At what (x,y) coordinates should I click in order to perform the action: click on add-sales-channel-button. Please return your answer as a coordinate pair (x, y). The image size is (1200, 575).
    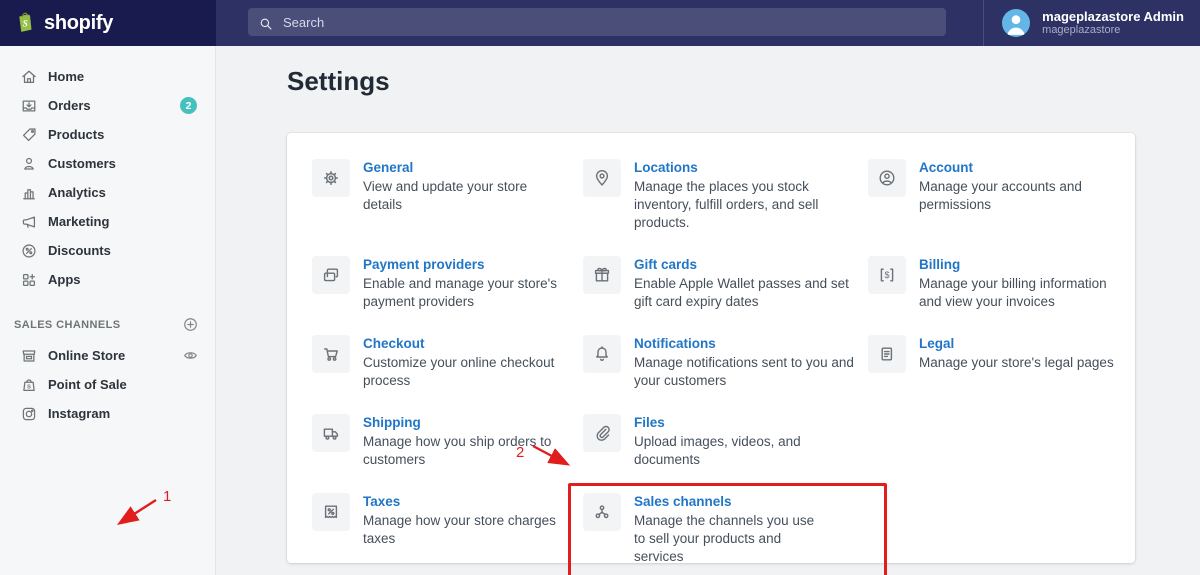
    Looking at the image, I should click on (190, 324).